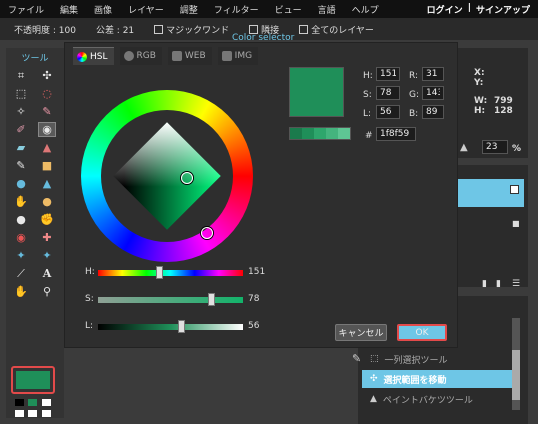  I want to click on s-slider-knob, so click(211, 299).